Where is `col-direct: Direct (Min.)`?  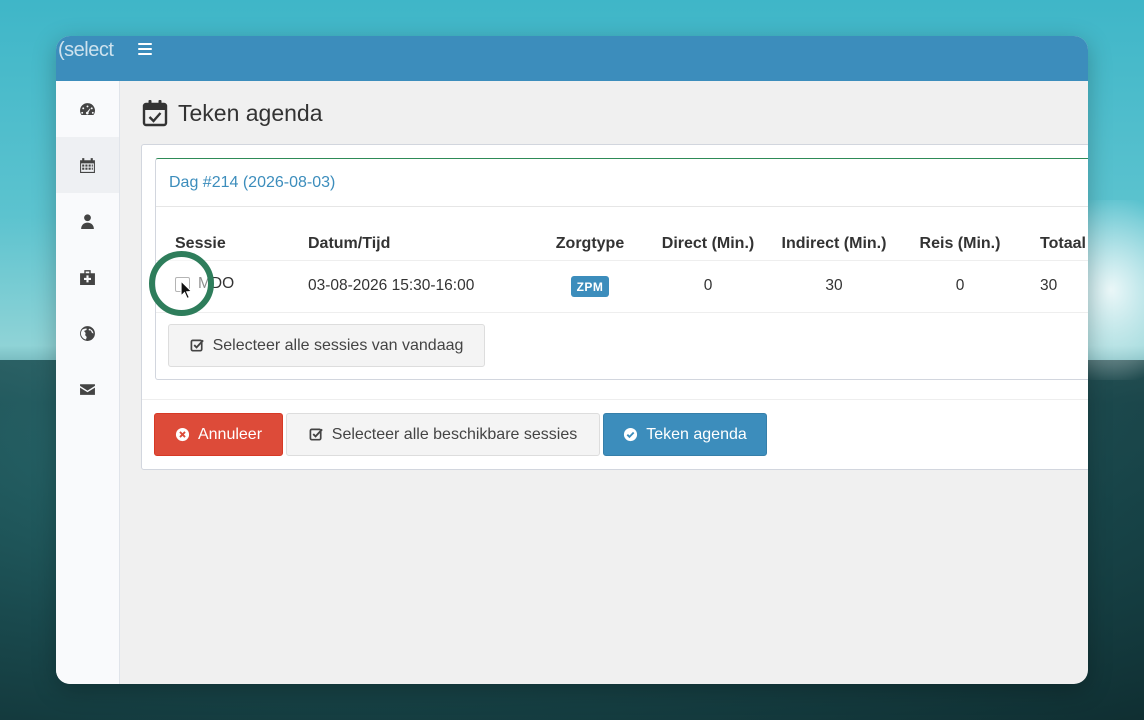 col-direct: Direct (Min.) is located at coordinates (708, 244).